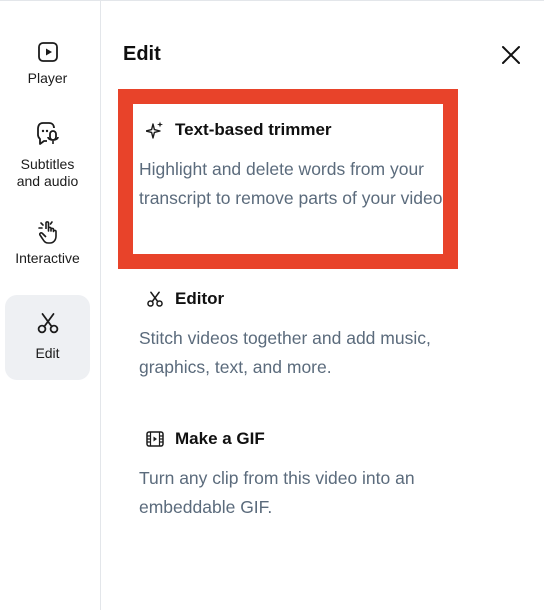 This screenshot has height=610, width=544. Describe the element at coordinates (47, 337) in the screenshot. I see `sidebar-item-edit: Edit` at that location.